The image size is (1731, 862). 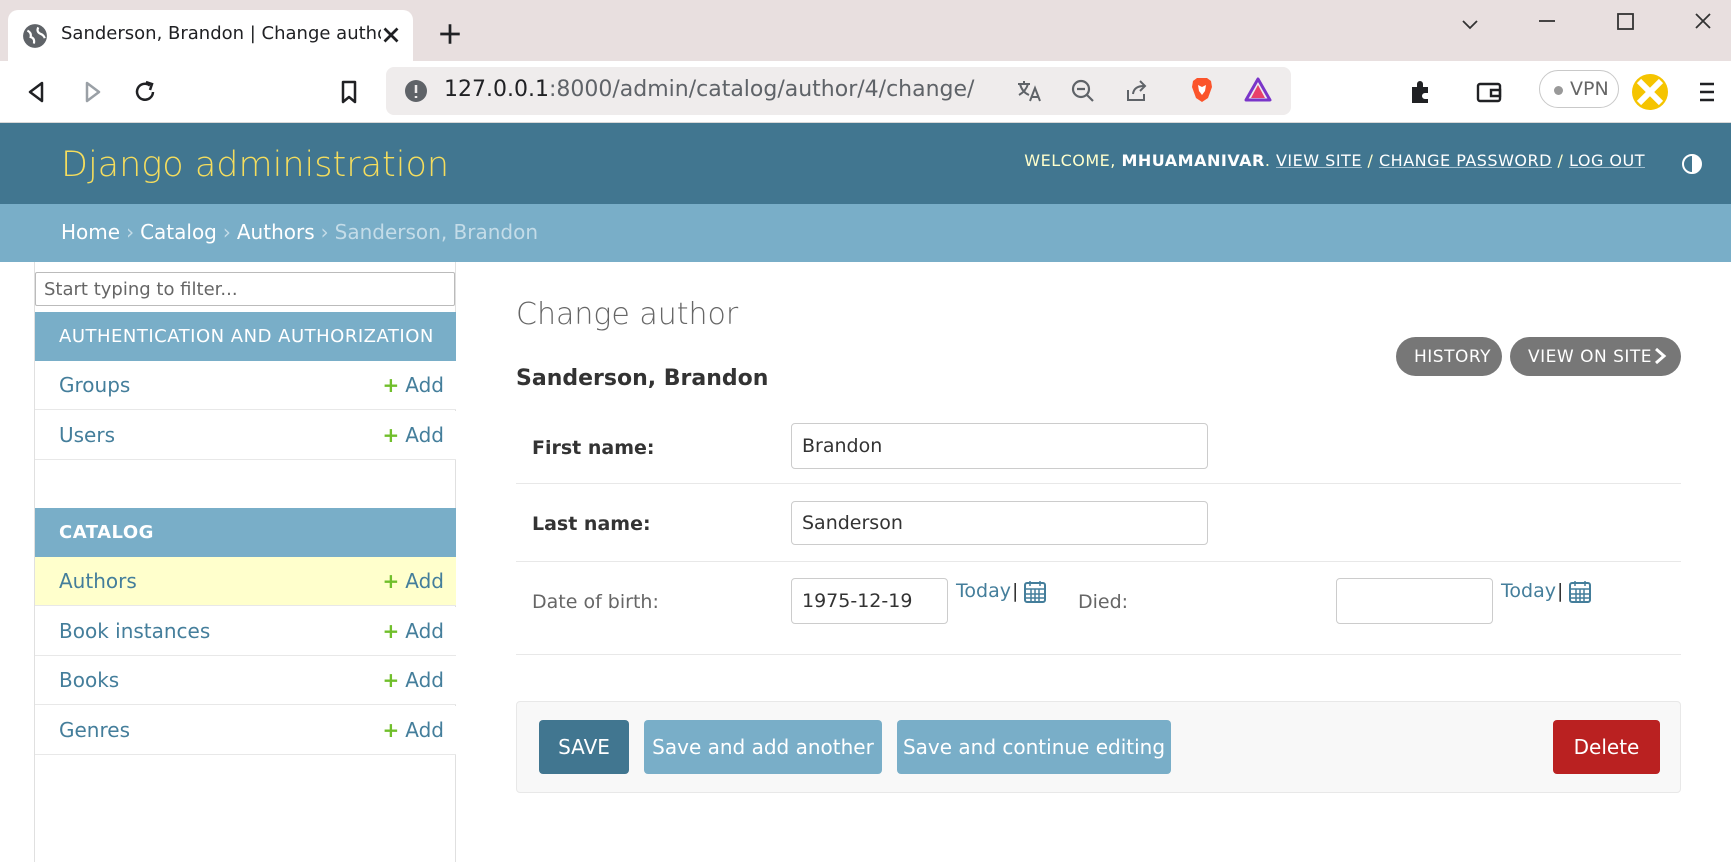 What do you see at coordinates (763, 747) in the screenshot?
I see `save-and-add-another-button: Save and add another` at bounding box center [763, 747].